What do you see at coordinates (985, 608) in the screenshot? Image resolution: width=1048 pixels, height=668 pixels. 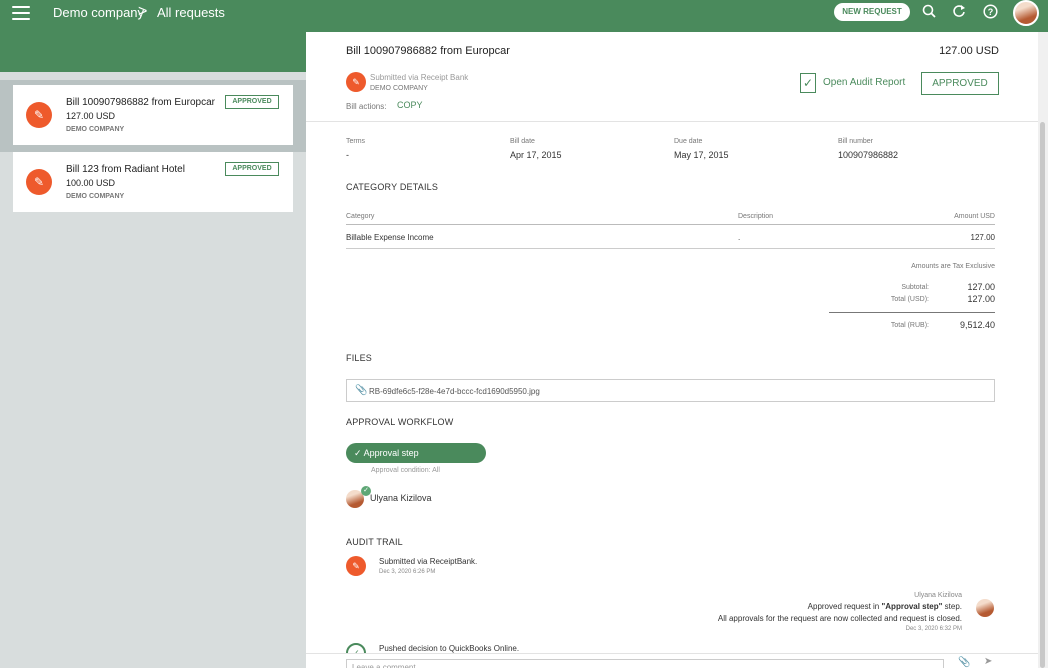 I see `approver-avatar` at bounding box center [985, 608].